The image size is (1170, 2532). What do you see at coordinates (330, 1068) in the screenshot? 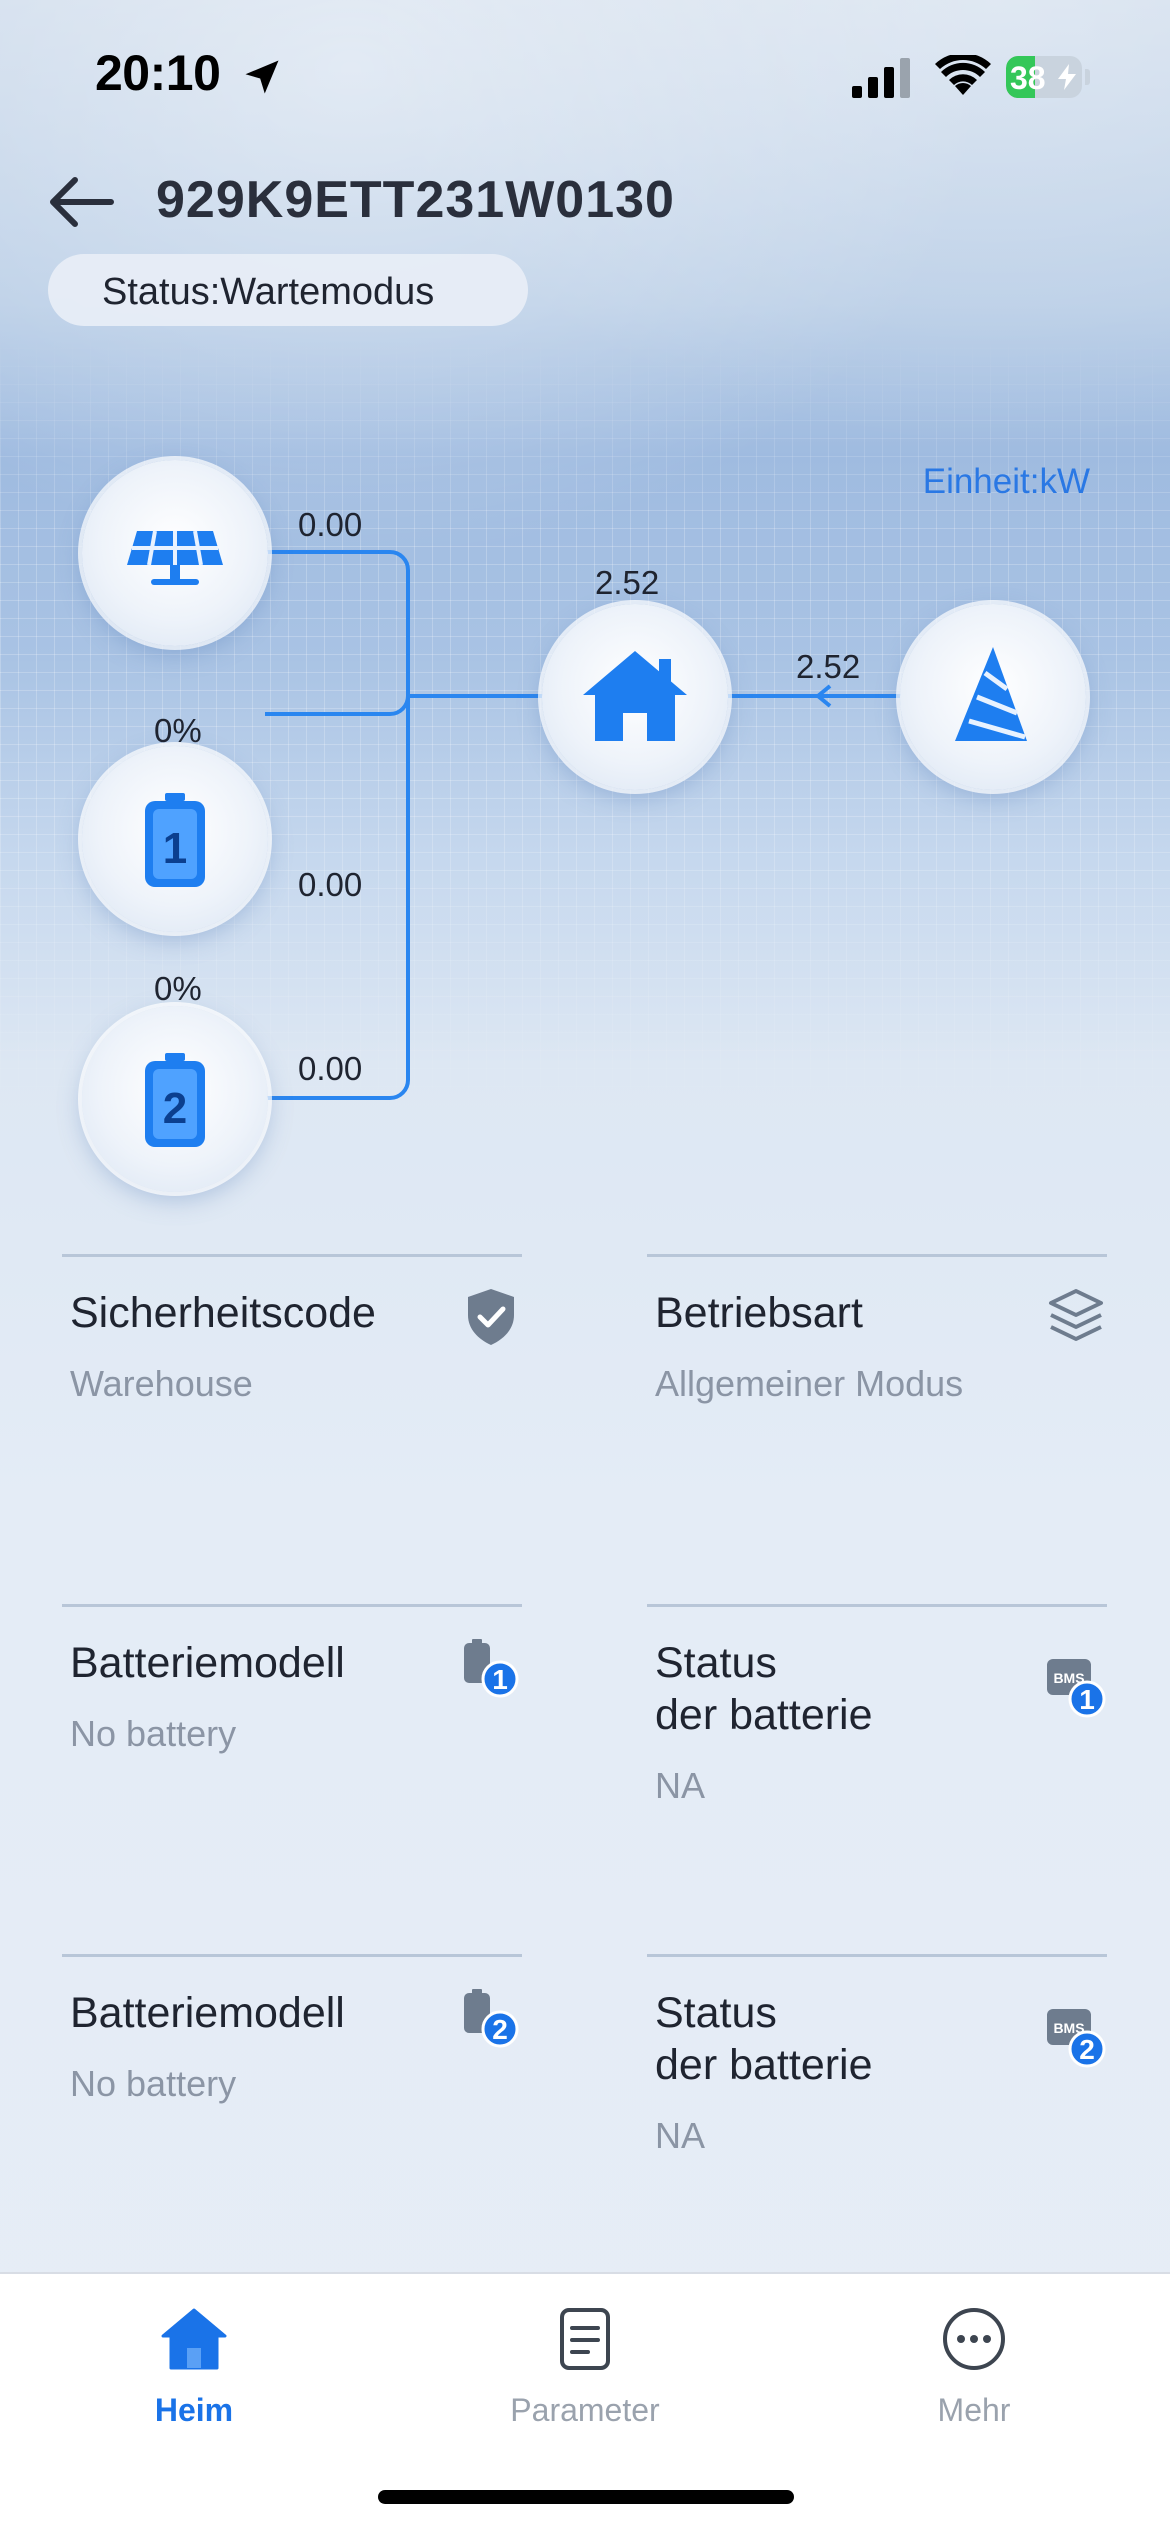
I see `battery2-power-value: 0.00` at bounding box center [330, 1068].